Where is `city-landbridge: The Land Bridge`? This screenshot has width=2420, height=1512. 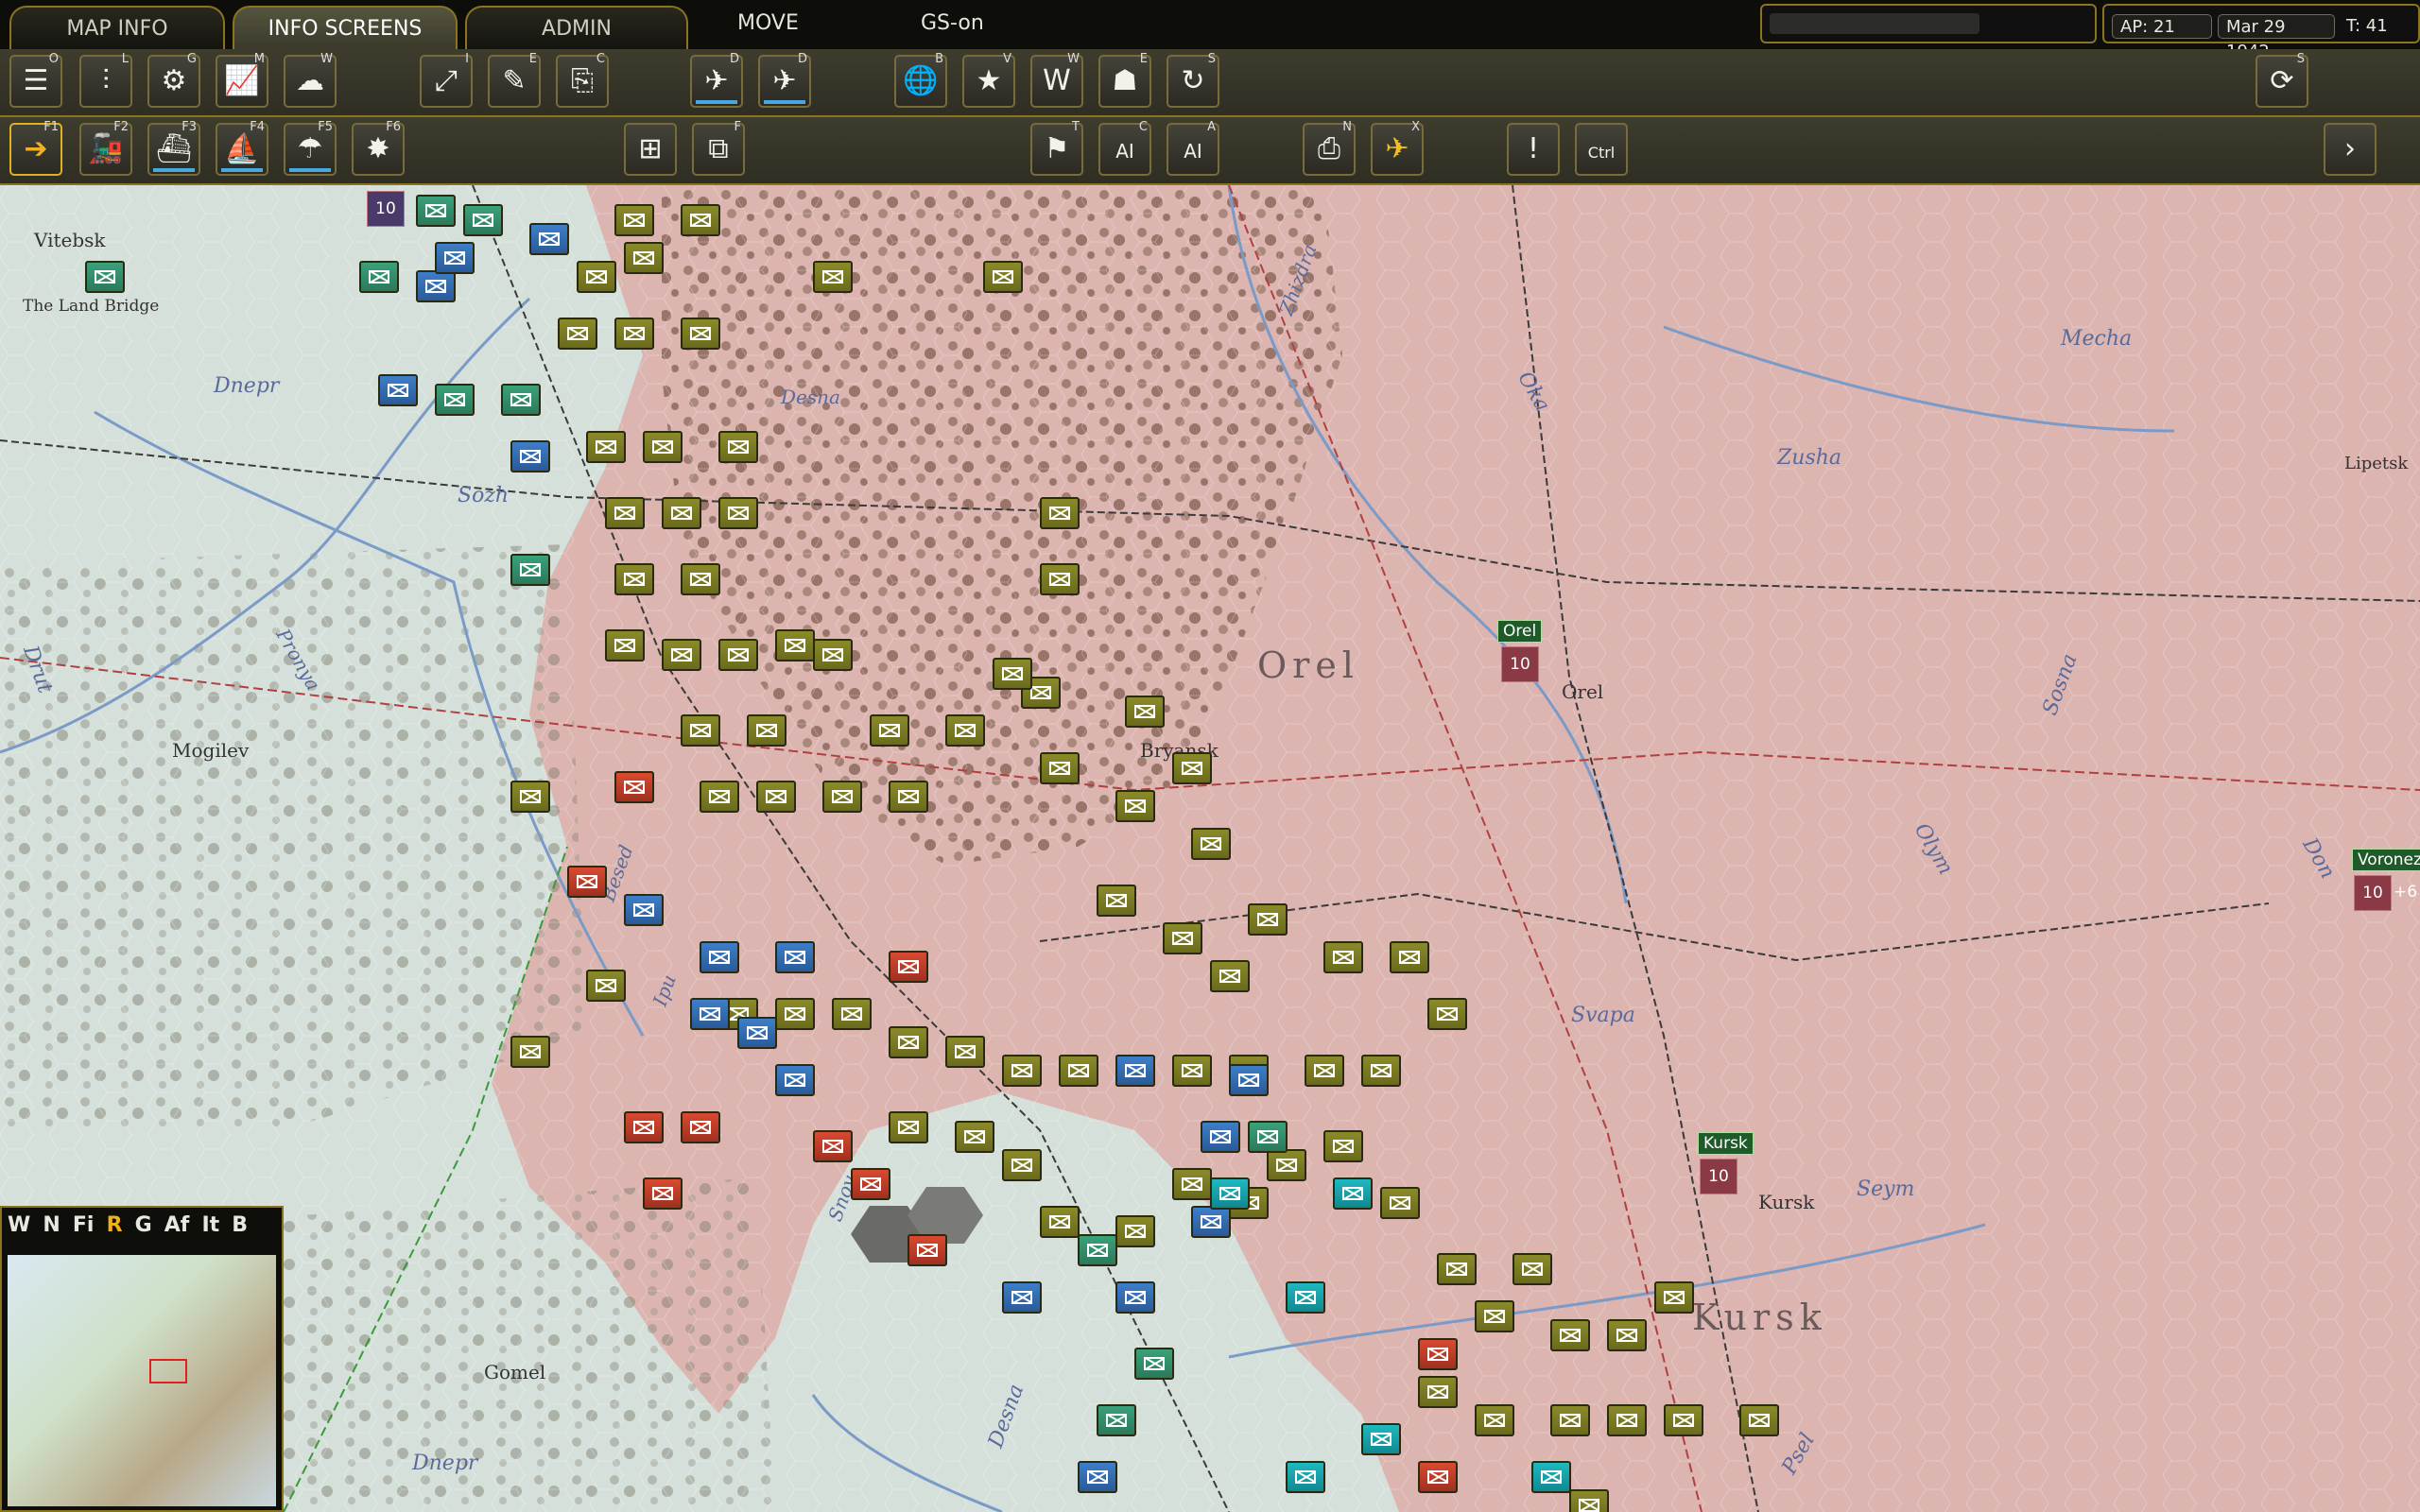 city-landbridge: The Land Bridge is located at coordinates (91, 306).